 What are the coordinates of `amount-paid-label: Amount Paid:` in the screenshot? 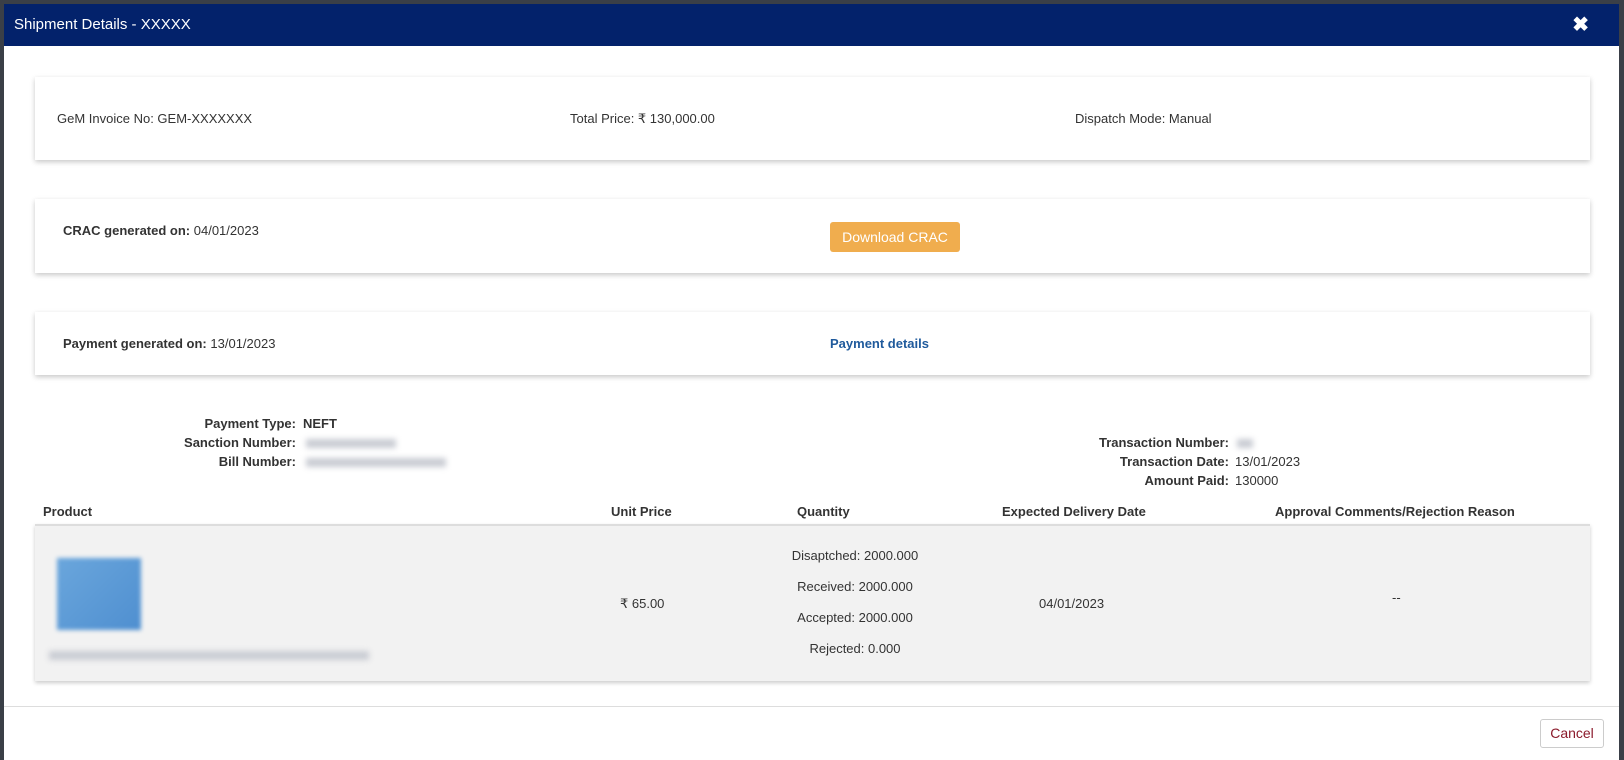 It's located at (1187, 480).